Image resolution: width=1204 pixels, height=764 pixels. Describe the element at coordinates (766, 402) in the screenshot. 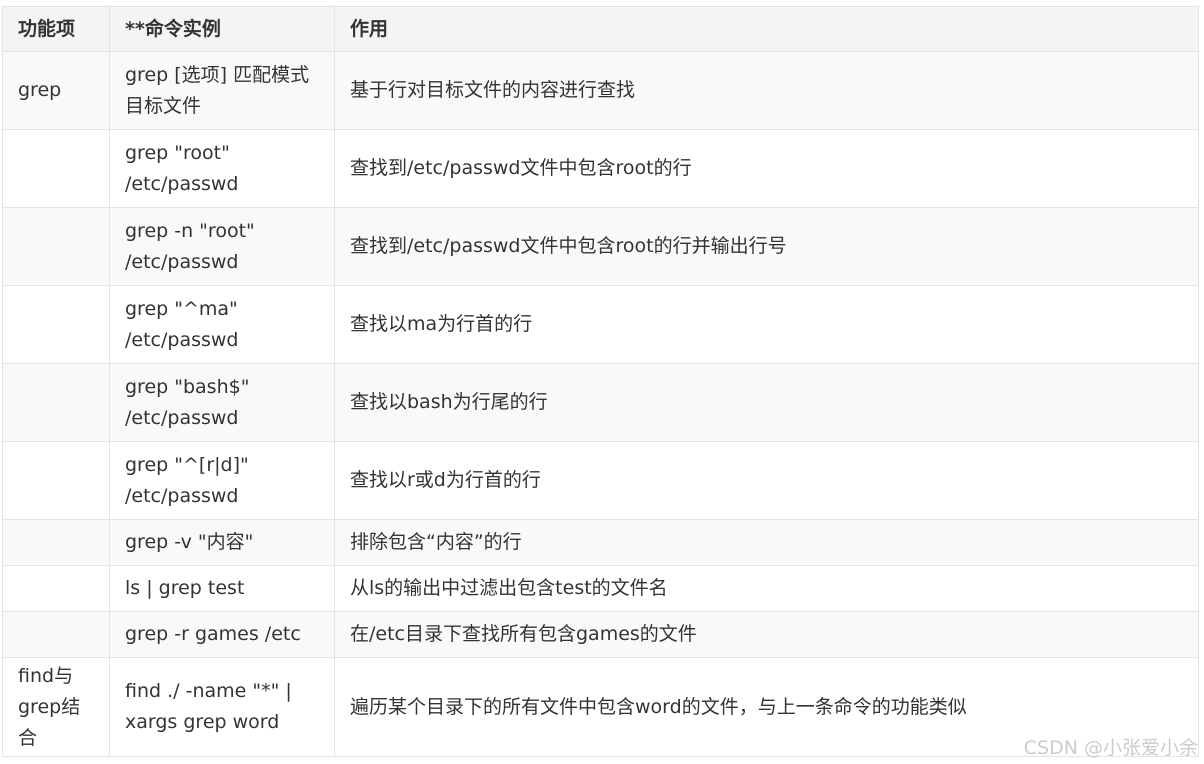

I see `cell-effect: 查找以bash为行尾的行` at that location.